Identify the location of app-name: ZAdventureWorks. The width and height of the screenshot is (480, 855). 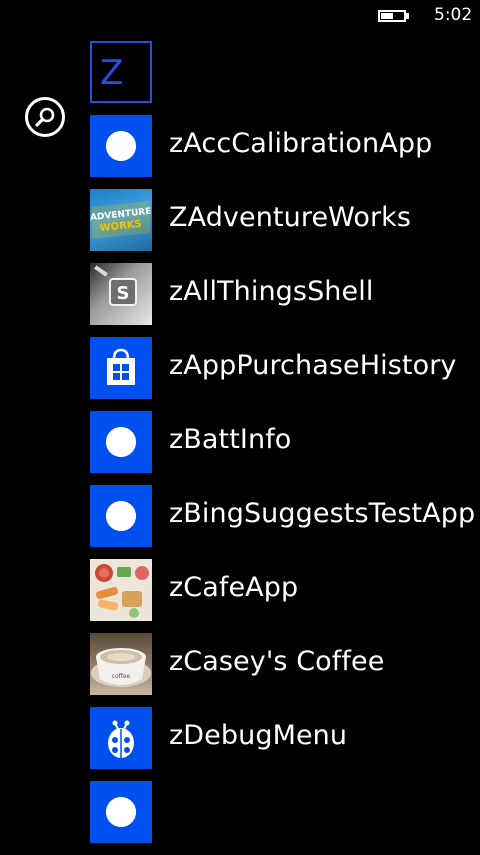
(290, 217).